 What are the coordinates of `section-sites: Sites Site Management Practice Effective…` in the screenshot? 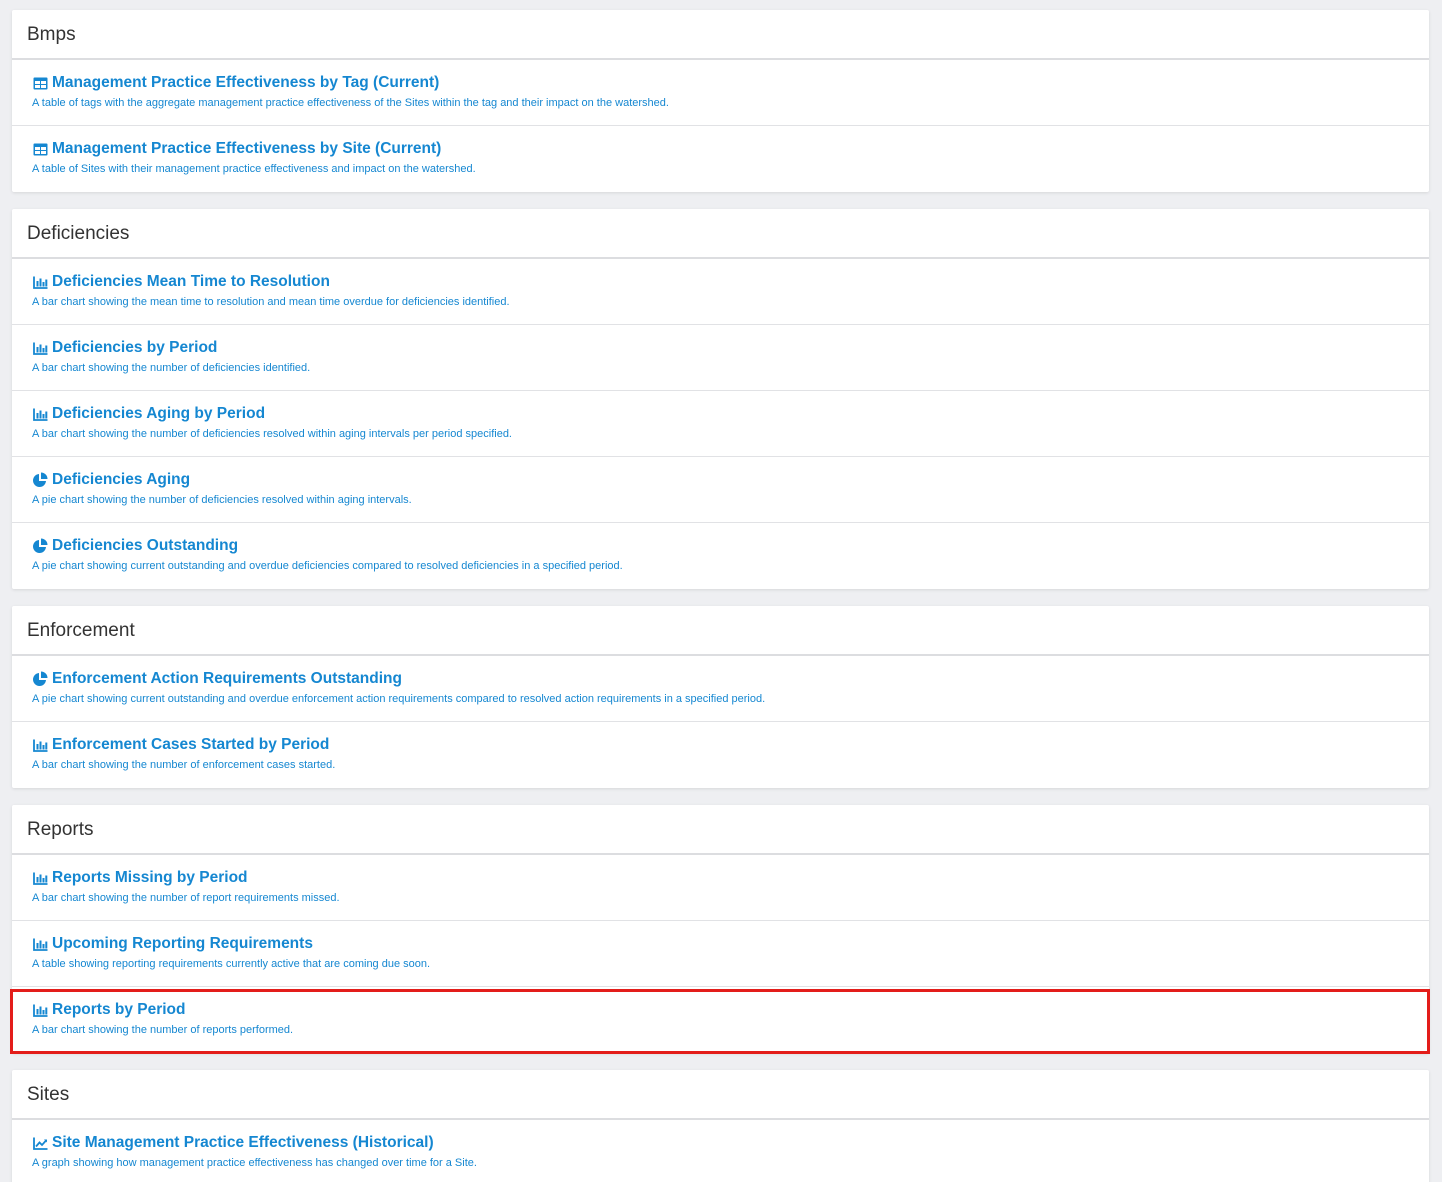 It's located at (720, 1126).